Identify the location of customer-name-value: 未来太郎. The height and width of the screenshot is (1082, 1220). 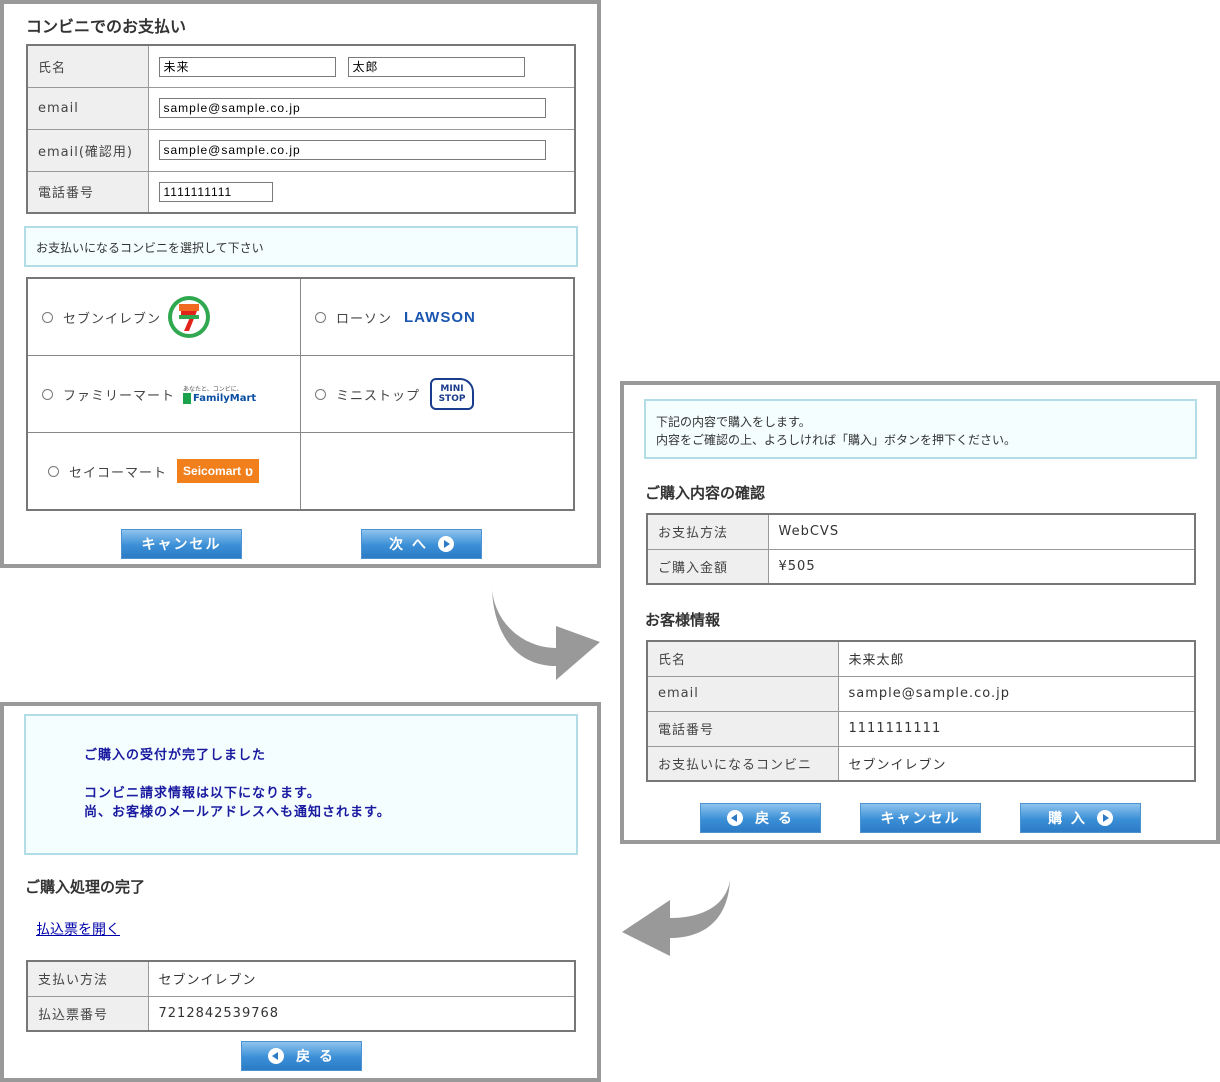
(1016, 658).